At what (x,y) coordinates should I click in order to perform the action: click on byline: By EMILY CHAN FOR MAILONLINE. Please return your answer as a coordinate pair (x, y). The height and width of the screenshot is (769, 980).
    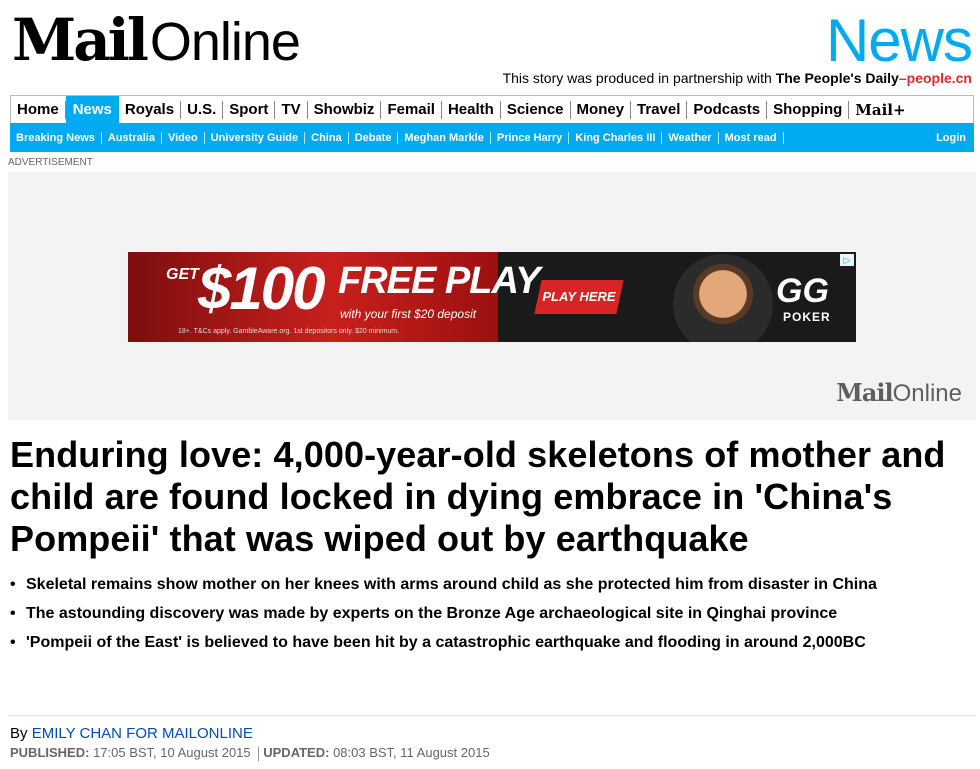
    Looking at the image, I should click on (131, 733).